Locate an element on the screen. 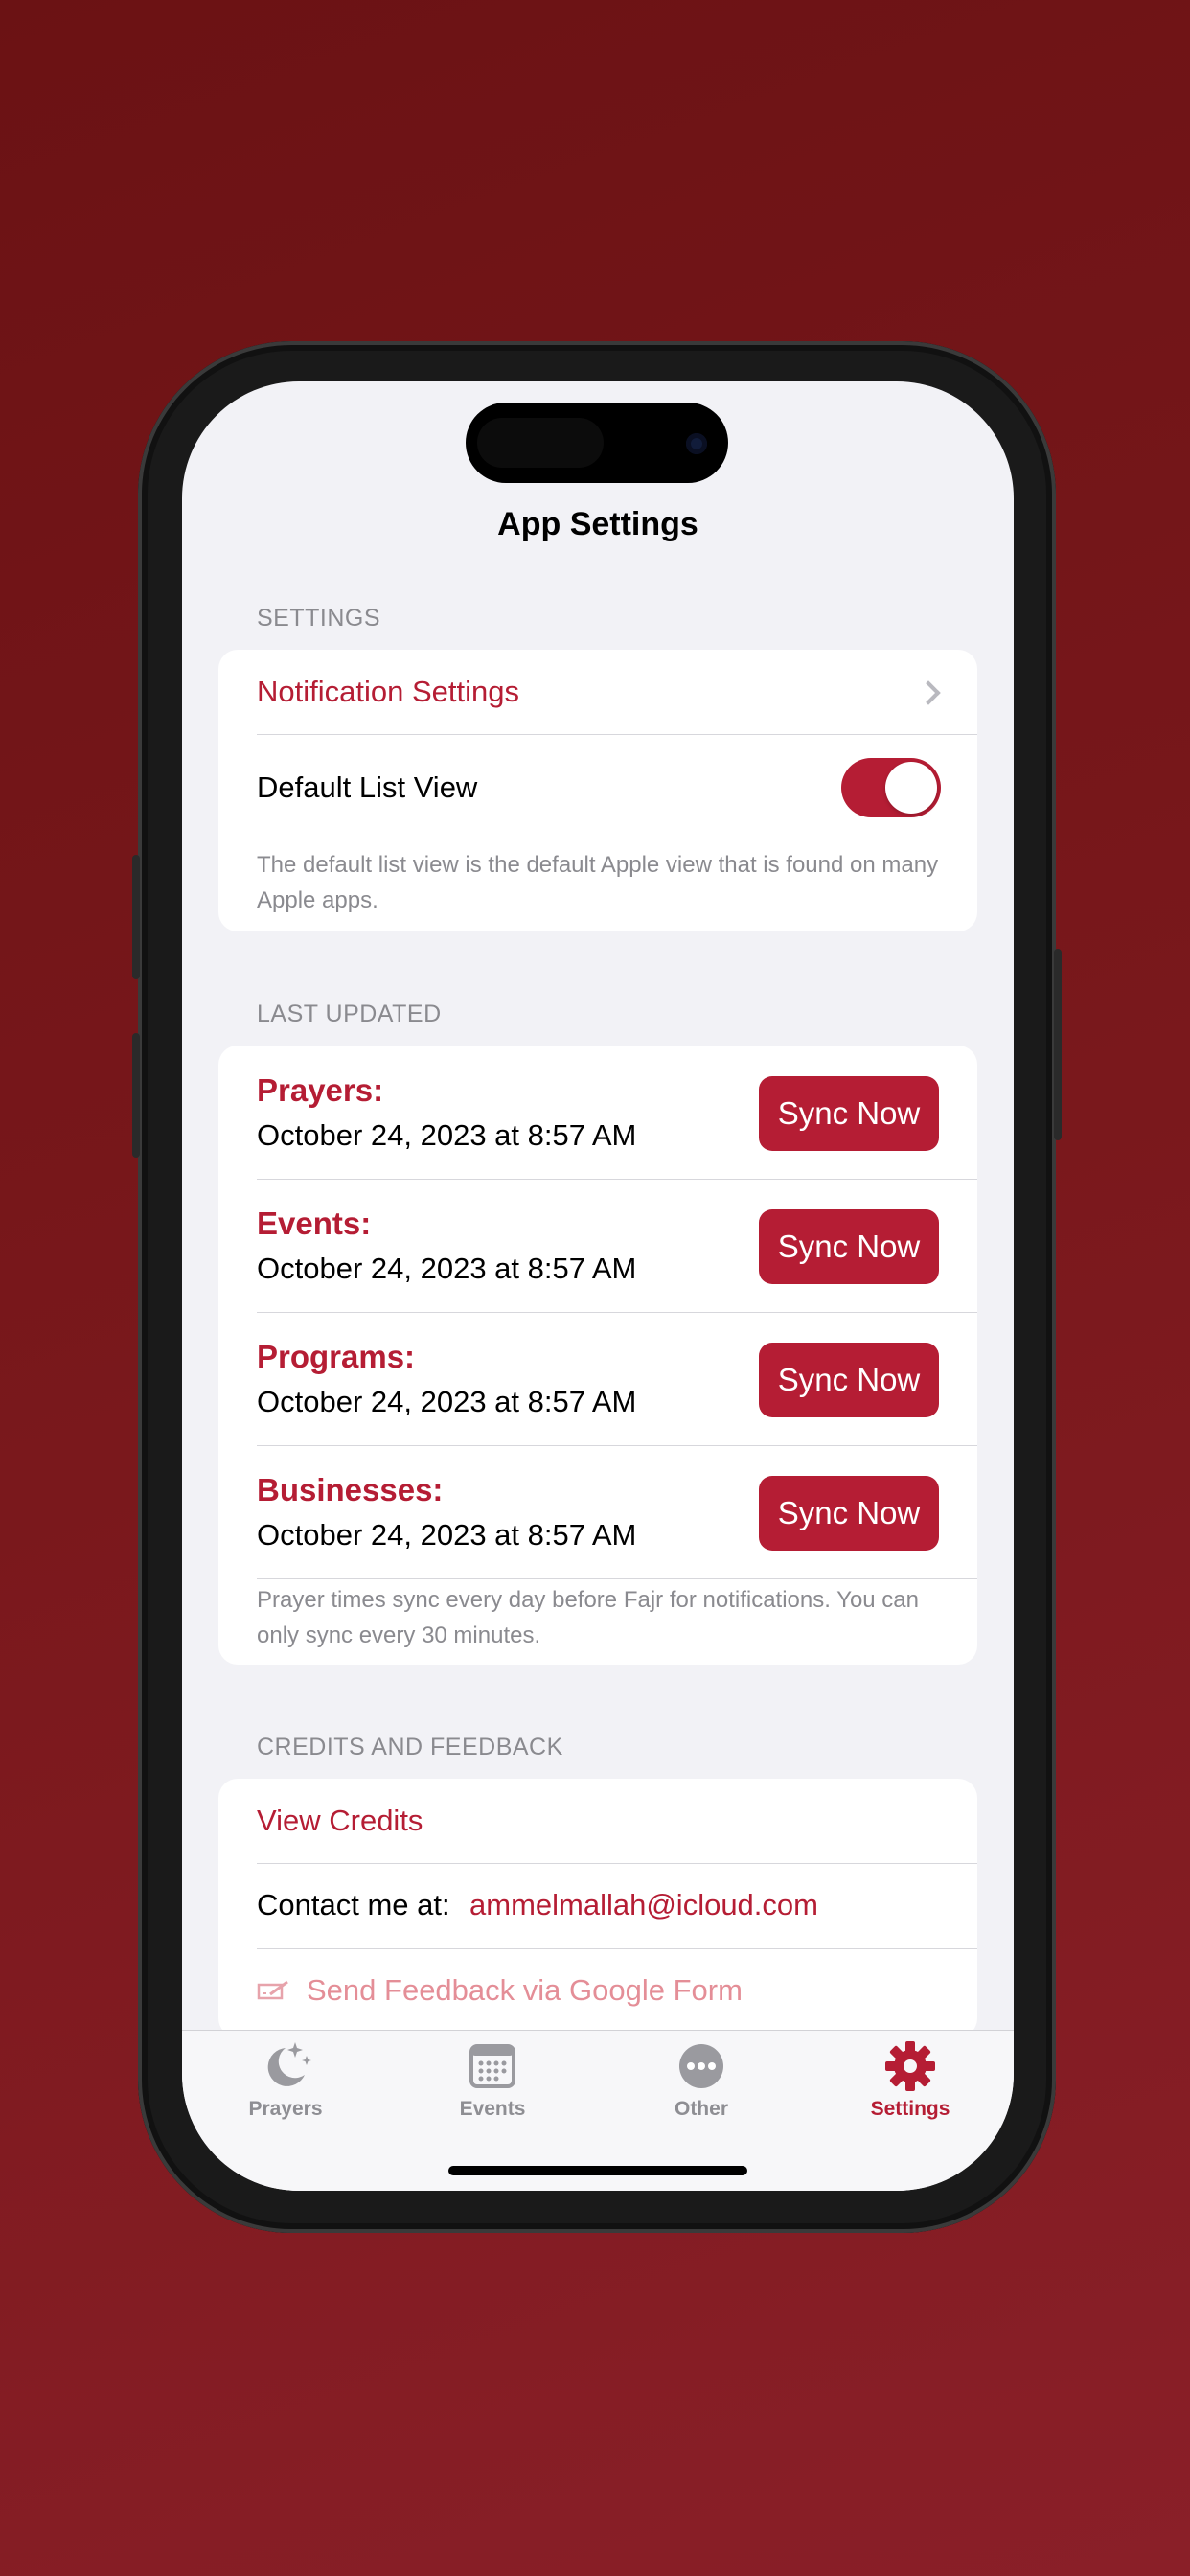 Image resolution: width=1190 pixels, height=2576 pixels. sync-now-button-events: Sync Now is located at coordinates (849, 1246).